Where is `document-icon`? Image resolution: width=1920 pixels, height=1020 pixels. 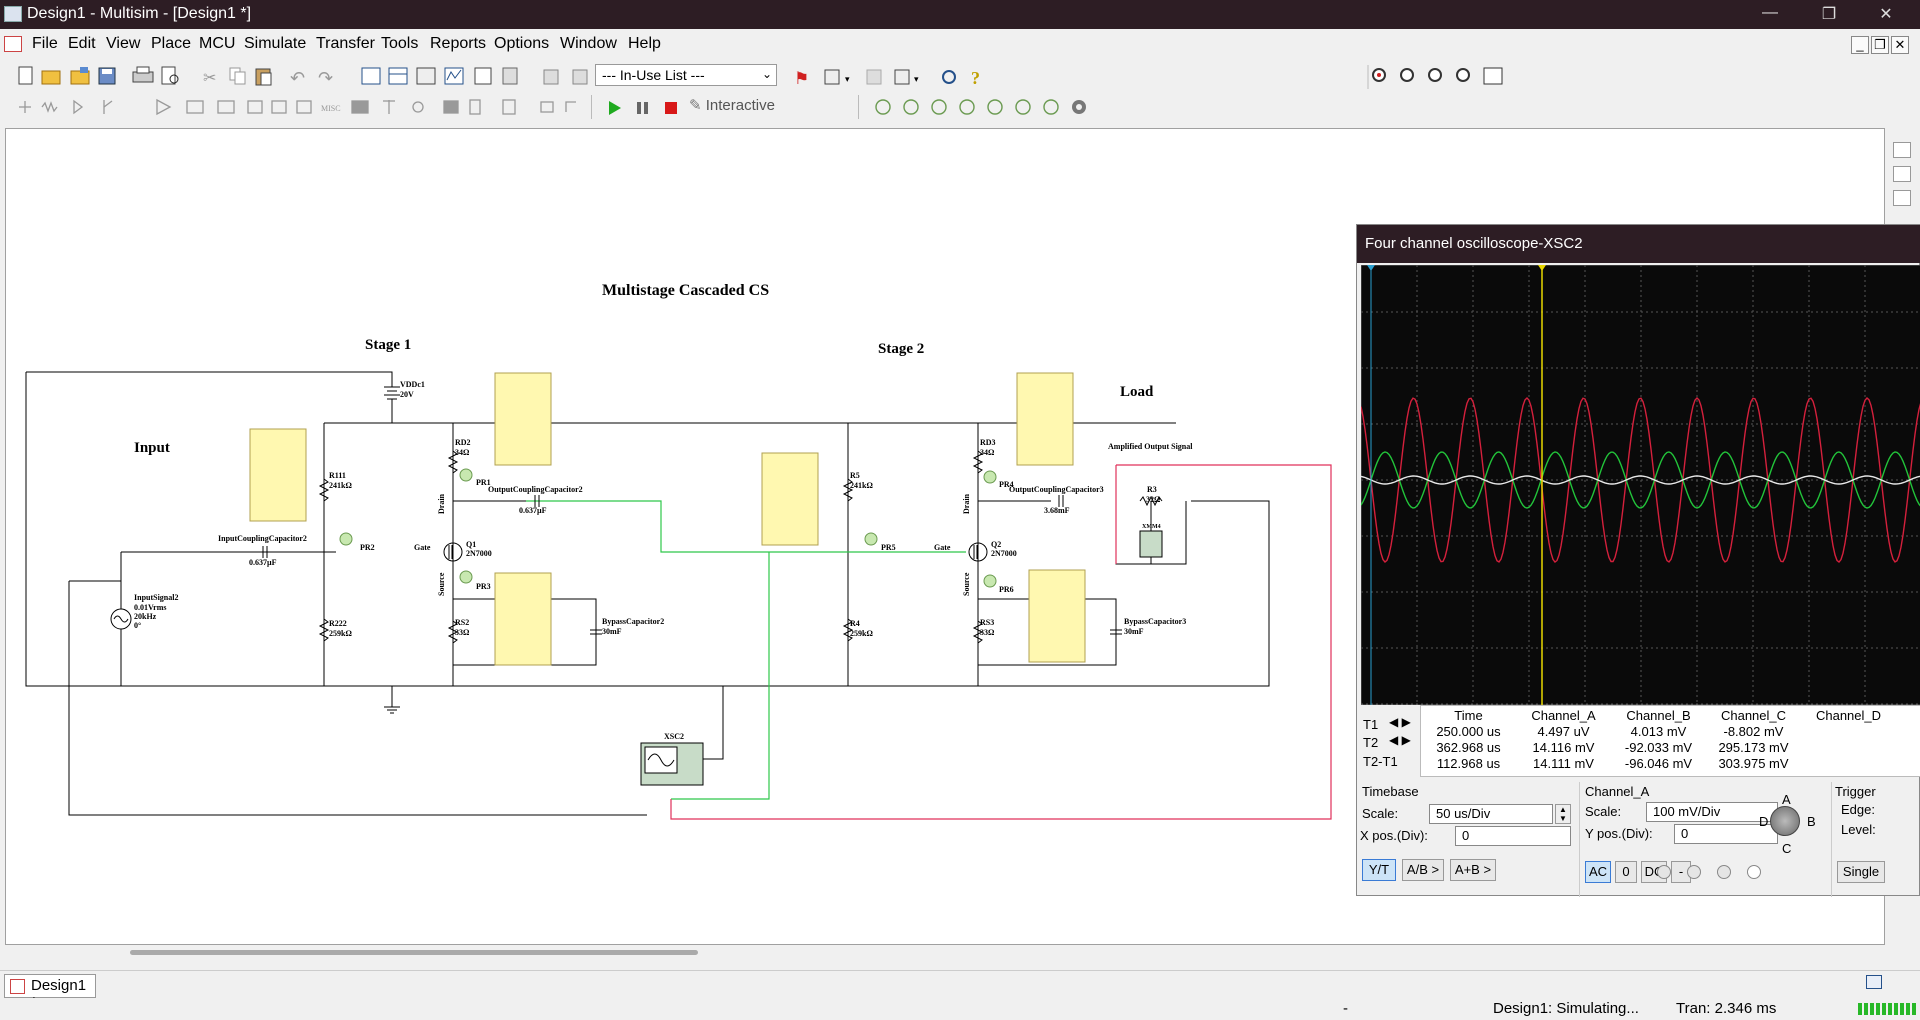 document-icon is located at coordinates (13, 44).